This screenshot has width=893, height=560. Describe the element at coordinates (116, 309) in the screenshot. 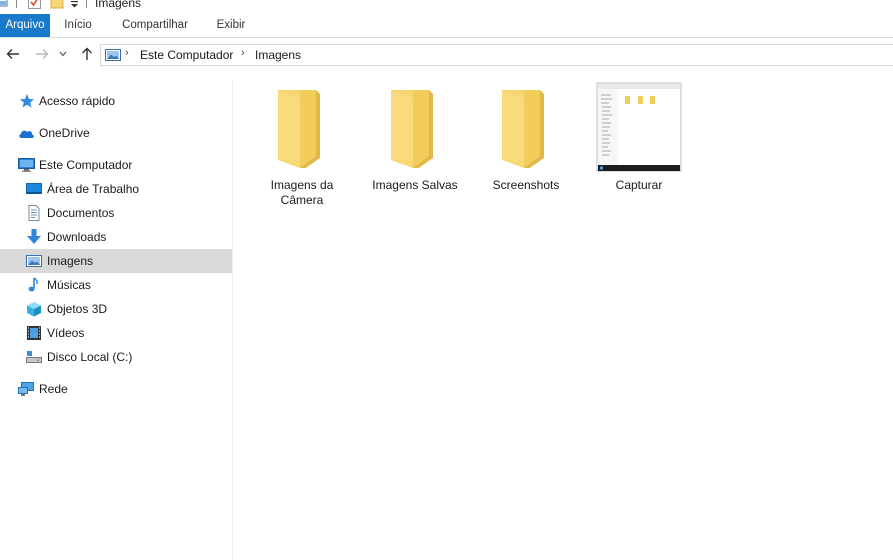

I see `sidebar-item-3d-objects: Objetos 3D` at that location.